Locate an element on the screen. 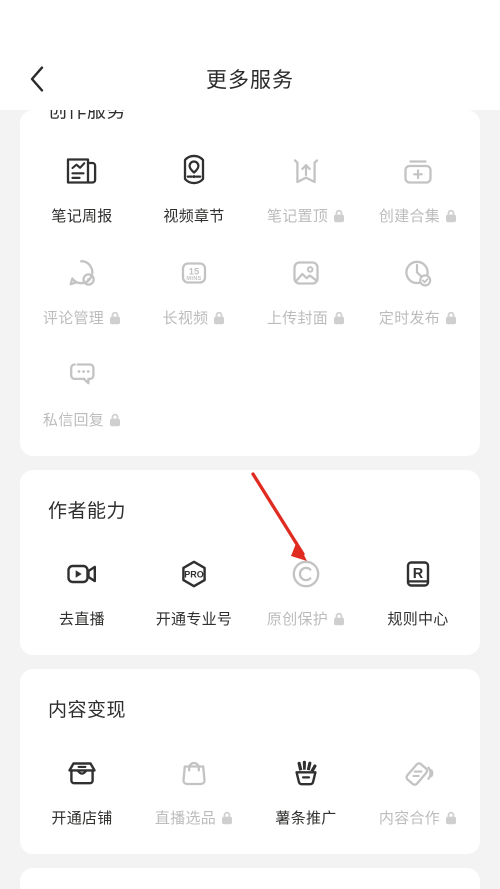 This screenshot has width=500, height=889. service-label: 原创保护 is located at coordinates (306, 618).